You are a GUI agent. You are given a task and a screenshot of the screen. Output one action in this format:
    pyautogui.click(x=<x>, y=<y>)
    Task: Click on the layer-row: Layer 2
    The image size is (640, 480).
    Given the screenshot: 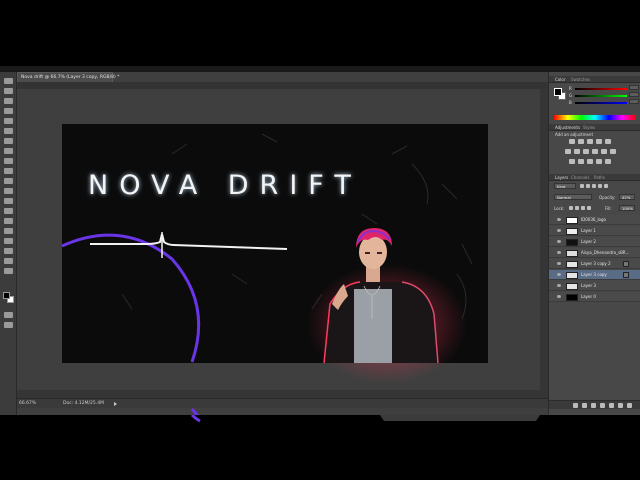 What is the action you would take?
    pyautogui.click(x=594, y=242)
    